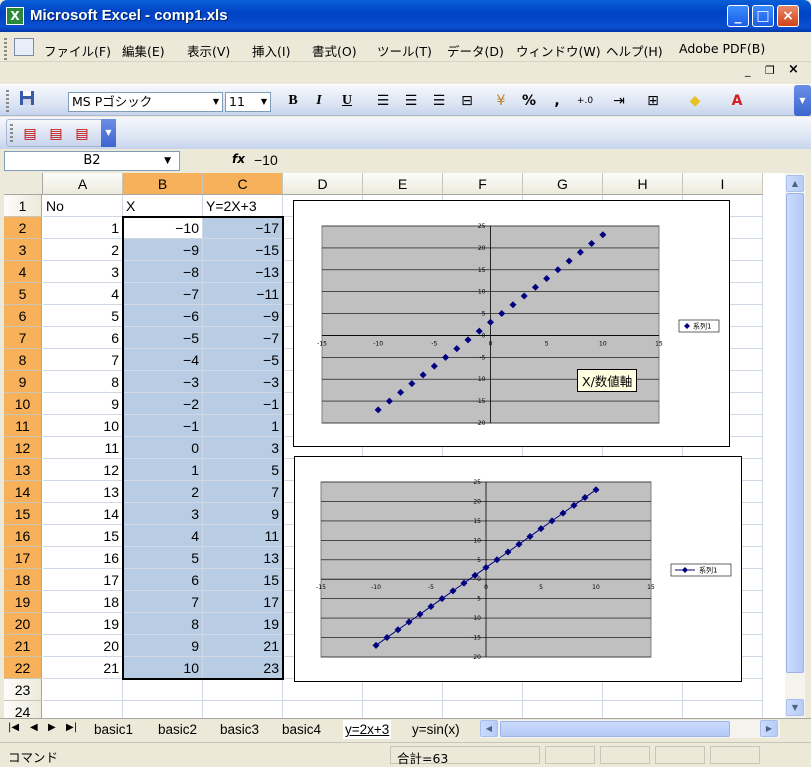 The width and height of the screenshot is (811, 767). Describe the element at coordinates (770, 70) in the screenshot. I see `doc-restore-button: ❐` at that location.